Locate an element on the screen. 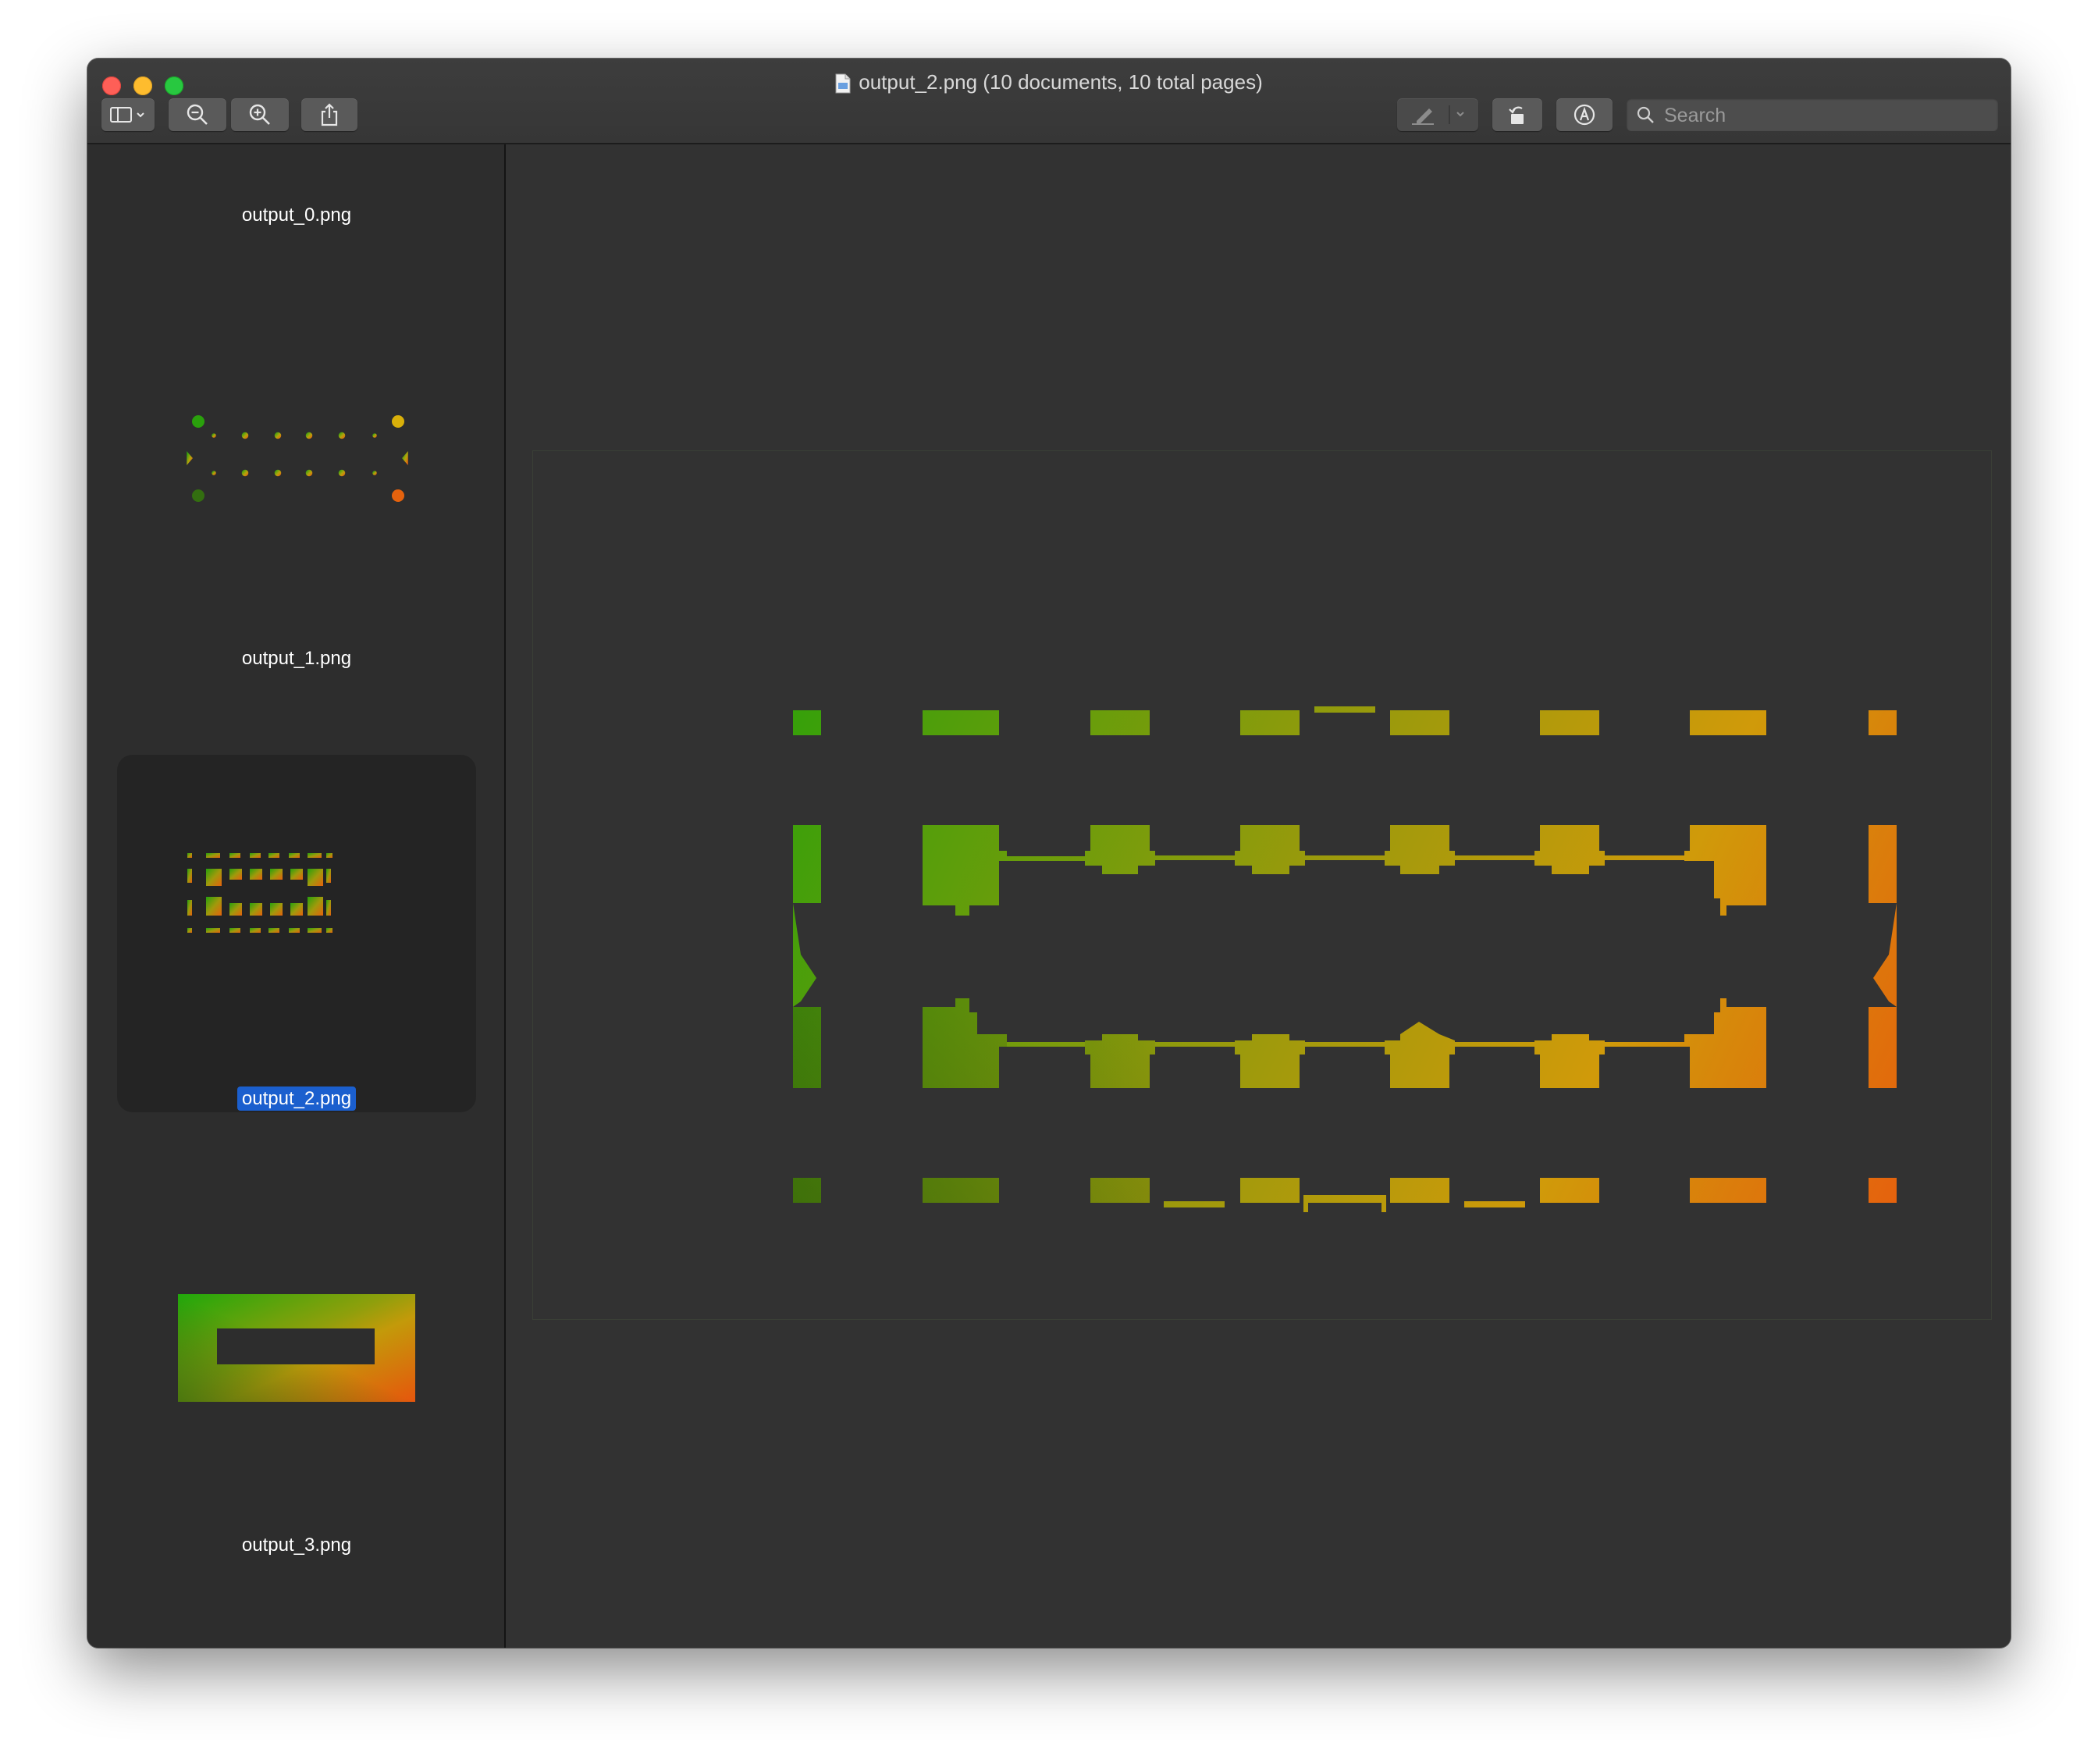 The image size is (2098, 1764). markup-toolbar-button is located at coordinates (1584, 114).